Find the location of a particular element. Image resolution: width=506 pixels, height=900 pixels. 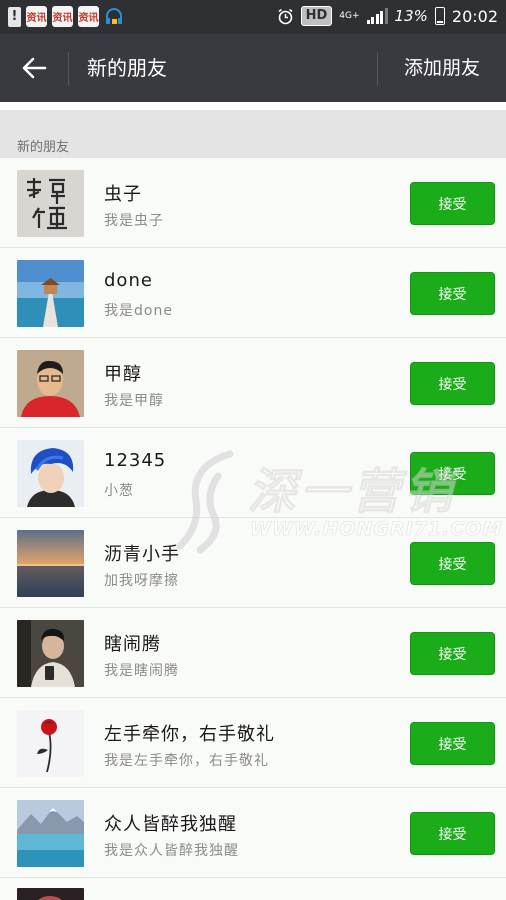

friend-request-row: 左手牵你，右手敬礼 我是左手牵你，右手敬礼 接受 is located at coordinates (253, 743).